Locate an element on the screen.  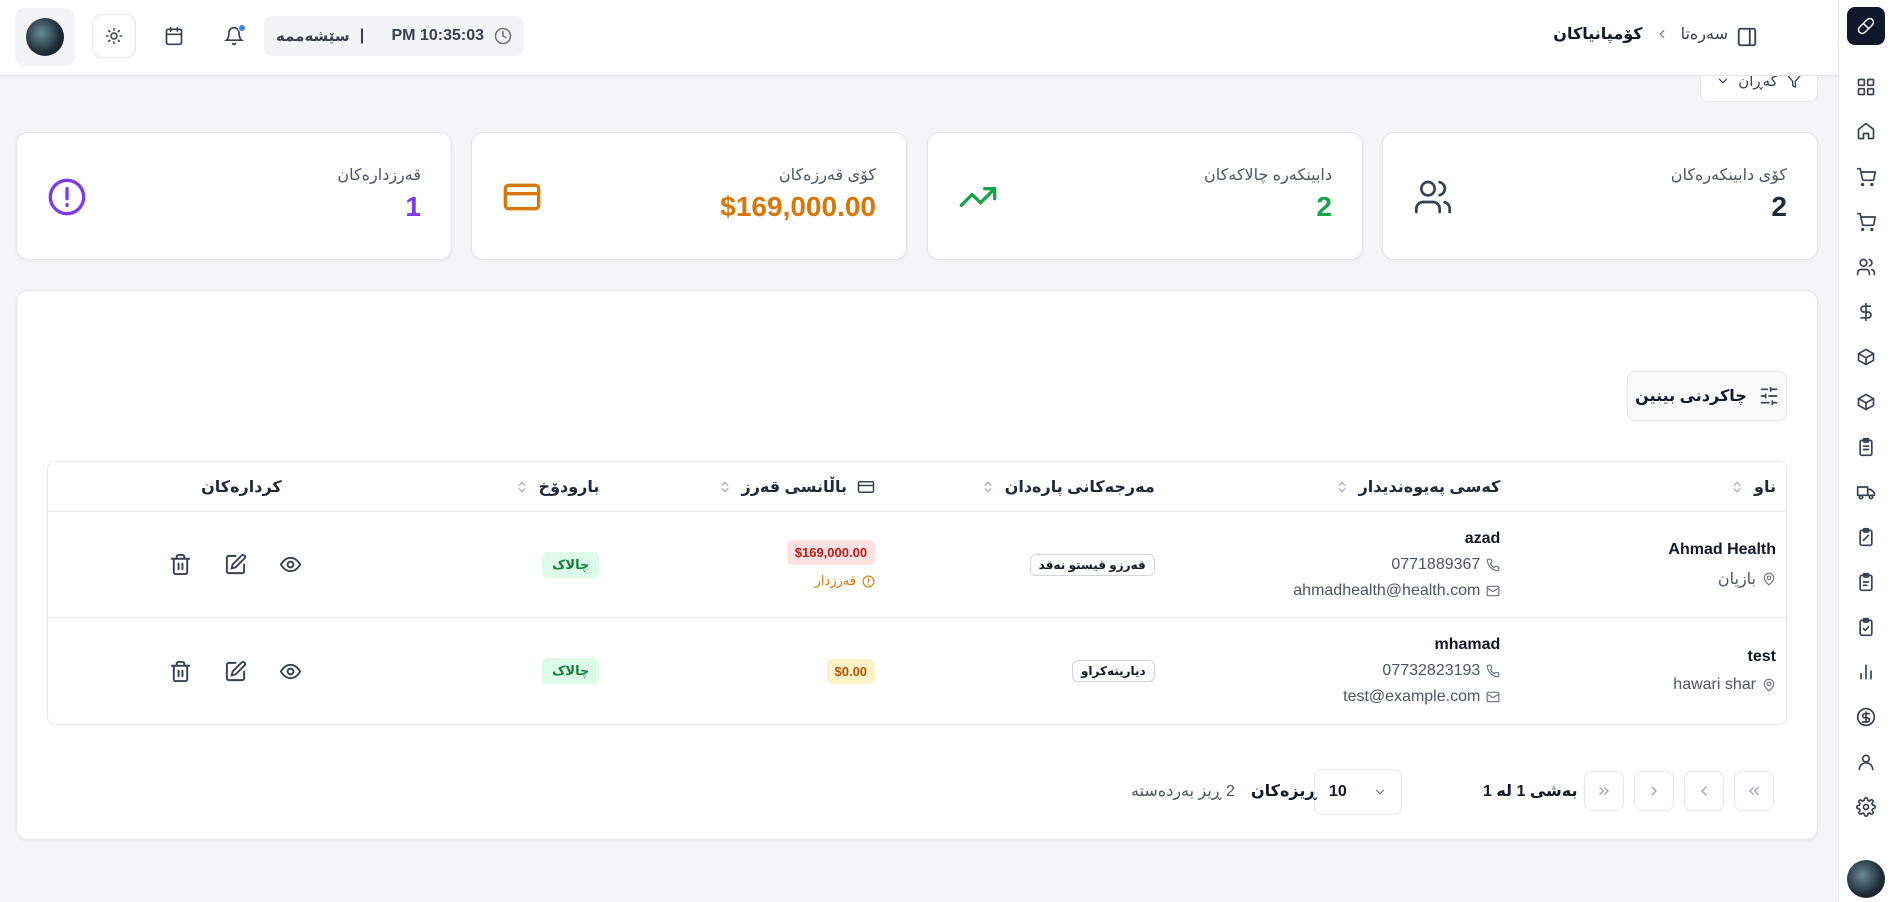
debtor-indicator: قەرزدار is located at coordinates (747, 581).